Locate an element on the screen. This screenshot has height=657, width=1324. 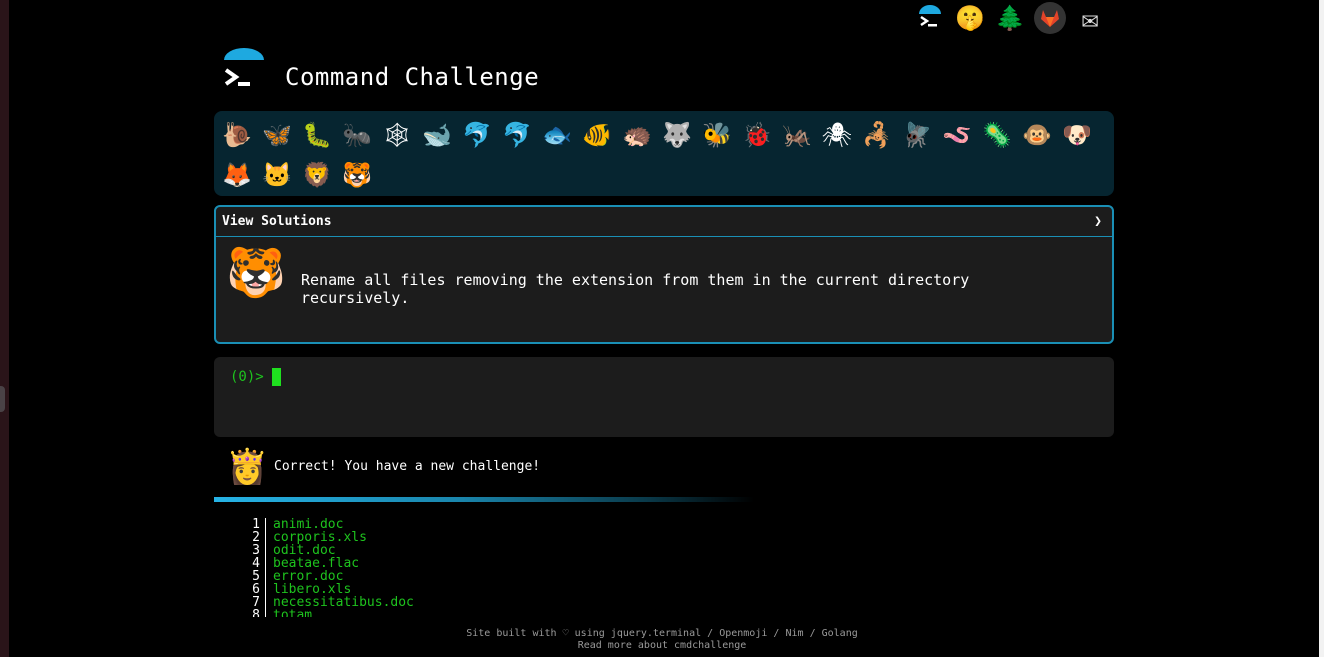
challenge-emoji-icon: 🐛 is located at coordinates (317, 135).